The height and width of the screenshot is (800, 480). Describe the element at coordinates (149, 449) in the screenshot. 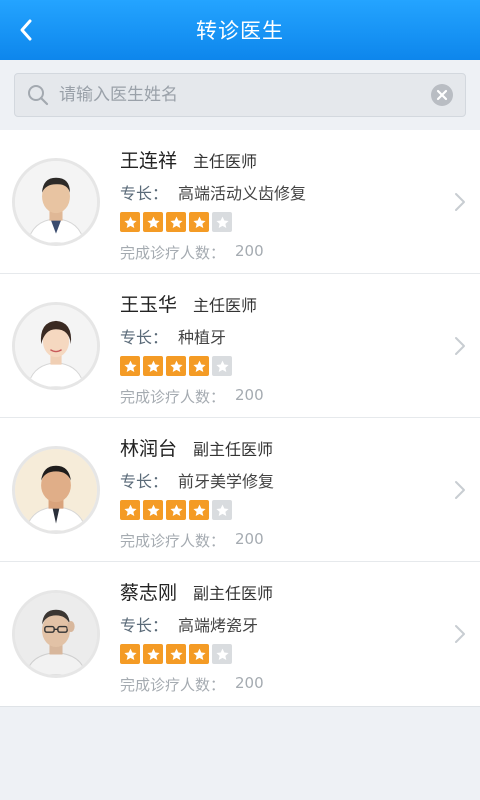

I see `doctor-name: 林润台` at that location.